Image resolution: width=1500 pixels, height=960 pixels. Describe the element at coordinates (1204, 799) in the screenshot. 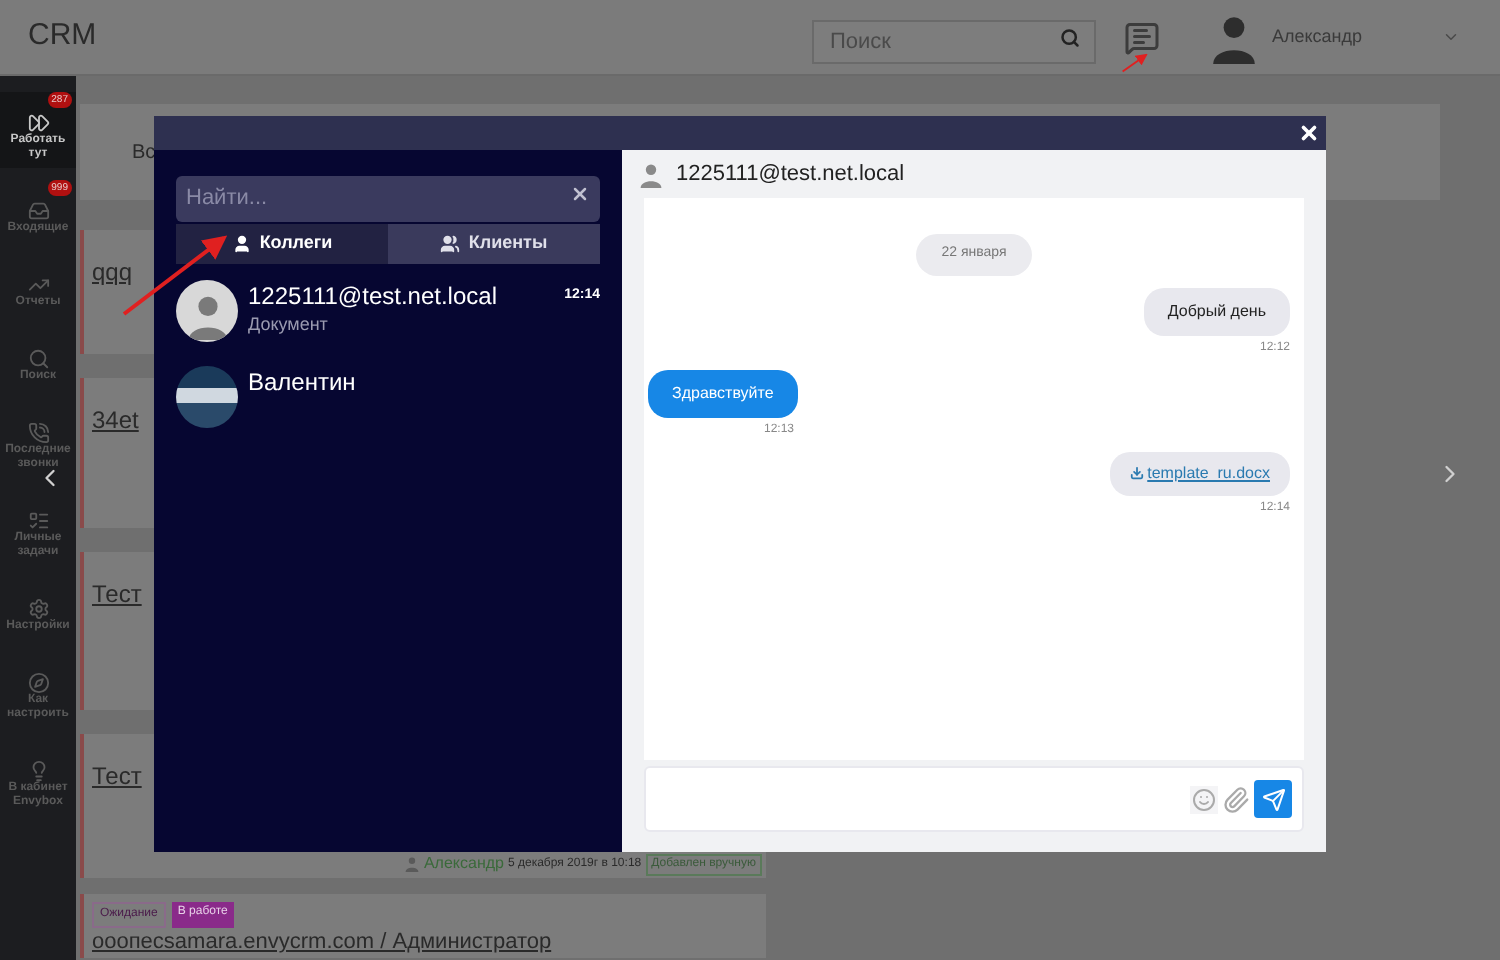

I see `emoji-icon` at that location.